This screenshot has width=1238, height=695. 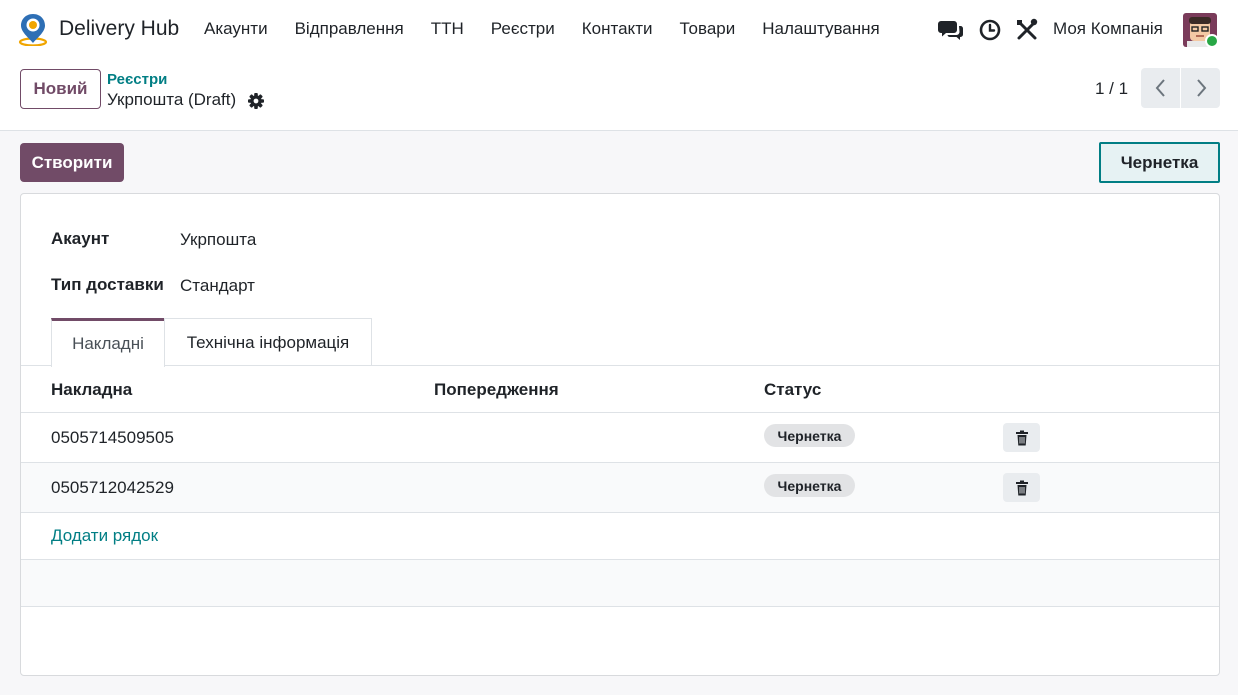 What do you see at coordinates (80, 238) in the screenshot?
I see `field-label-account: Акаунт` at bounding box center [80, 238].